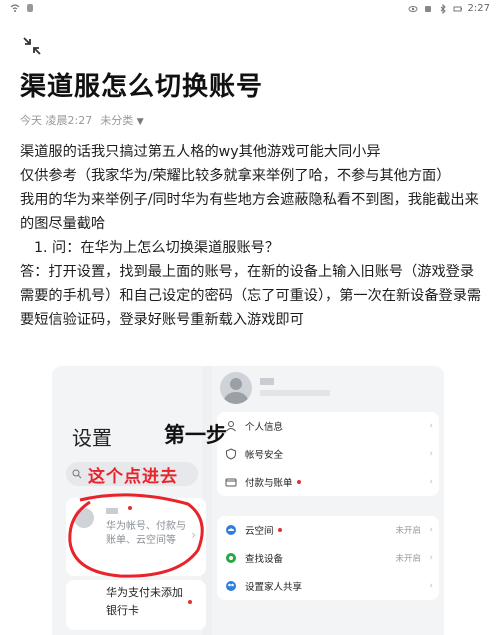 This screenshot has height=635, width=500. I want to click on article-date: 今天 凌晨2:27, so click(56, 120).